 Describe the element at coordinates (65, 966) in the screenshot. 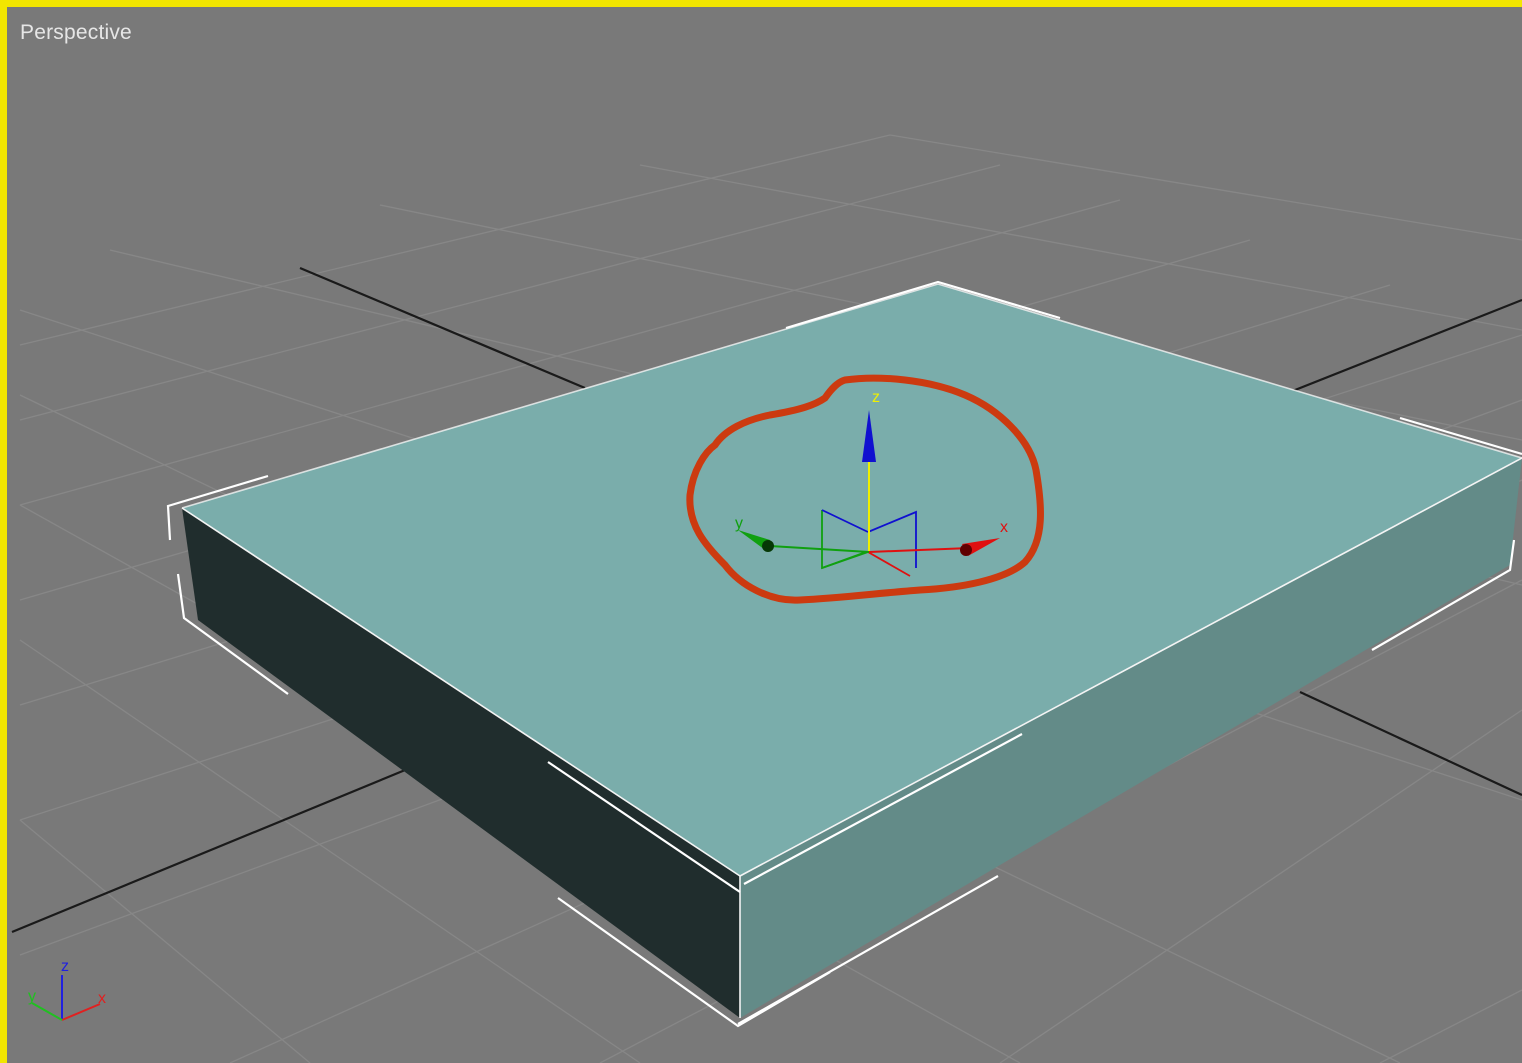

I see `tripod-z-label: z` at that location.